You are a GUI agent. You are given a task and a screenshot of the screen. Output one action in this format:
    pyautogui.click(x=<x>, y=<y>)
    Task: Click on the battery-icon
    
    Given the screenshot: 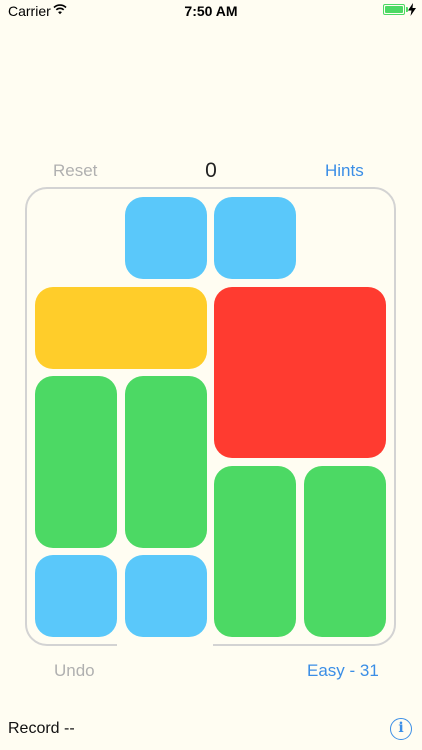 What is the action you would take?
    pyautogui.click(x=394, y=9)
    